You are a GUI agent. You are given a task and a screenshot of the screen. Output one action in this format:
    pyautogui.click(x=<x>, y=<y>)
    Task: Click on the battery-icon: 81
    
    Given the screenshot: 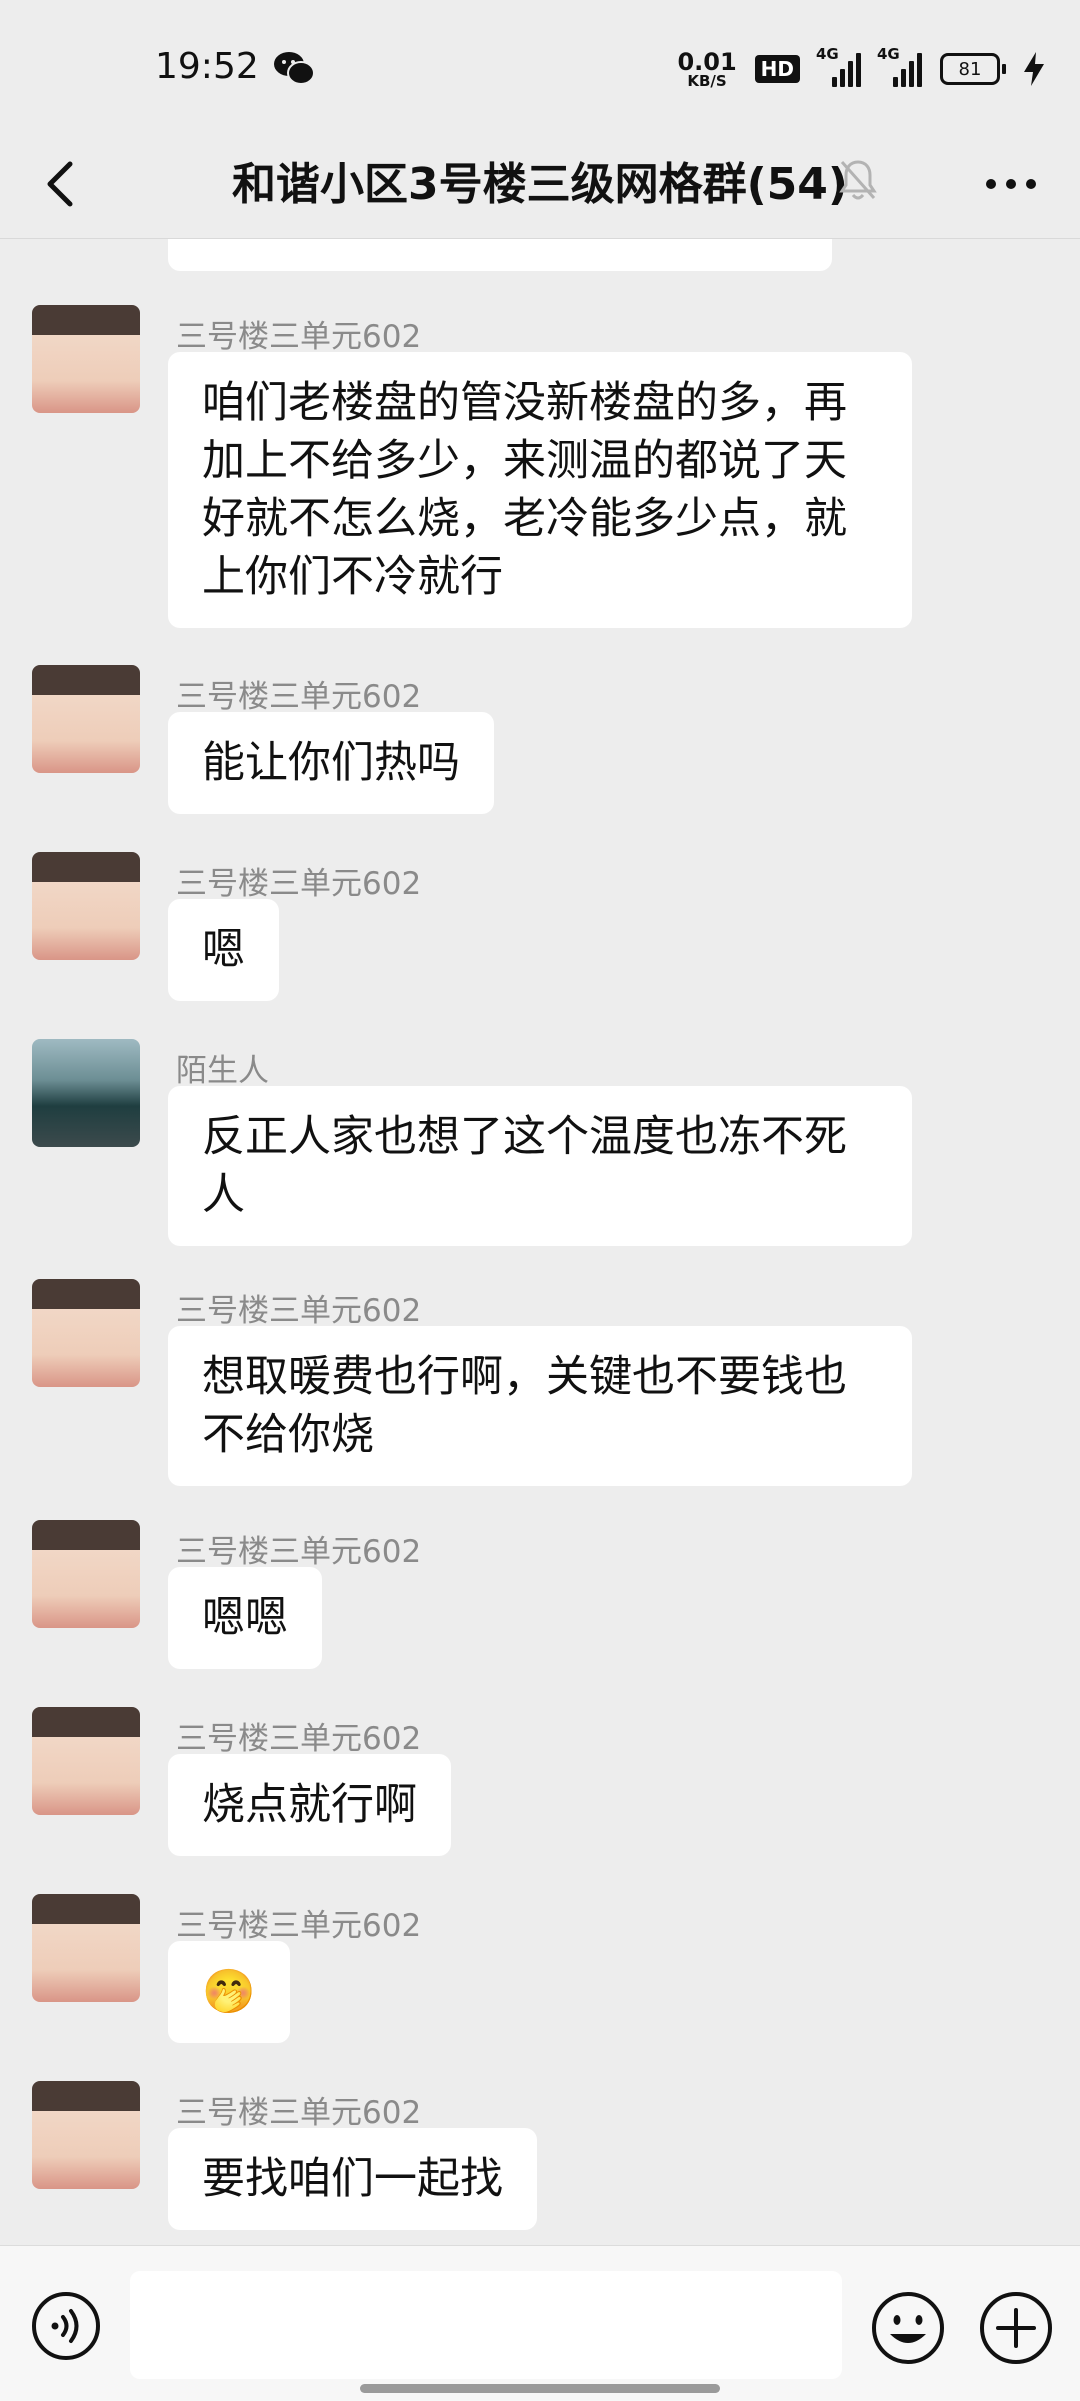 What is the action you would take?
    pyautogui.click(x=973, y=69)
    